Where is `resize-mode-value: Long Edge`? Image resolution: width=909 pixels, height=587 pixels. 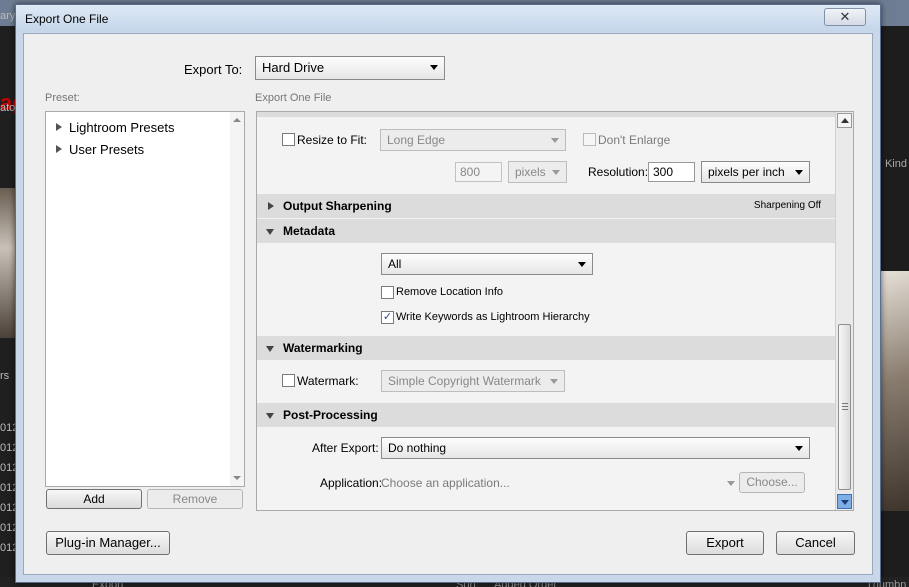
resize-mode-value: Long Edge is located at coordinates (416, 140).